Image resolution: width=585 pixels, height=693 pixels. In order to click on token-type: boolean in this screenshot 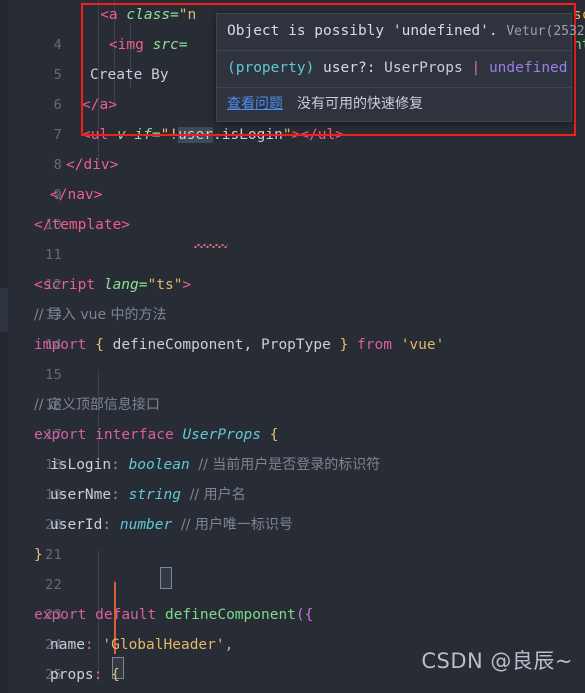, I will do `click(159, 465)`.